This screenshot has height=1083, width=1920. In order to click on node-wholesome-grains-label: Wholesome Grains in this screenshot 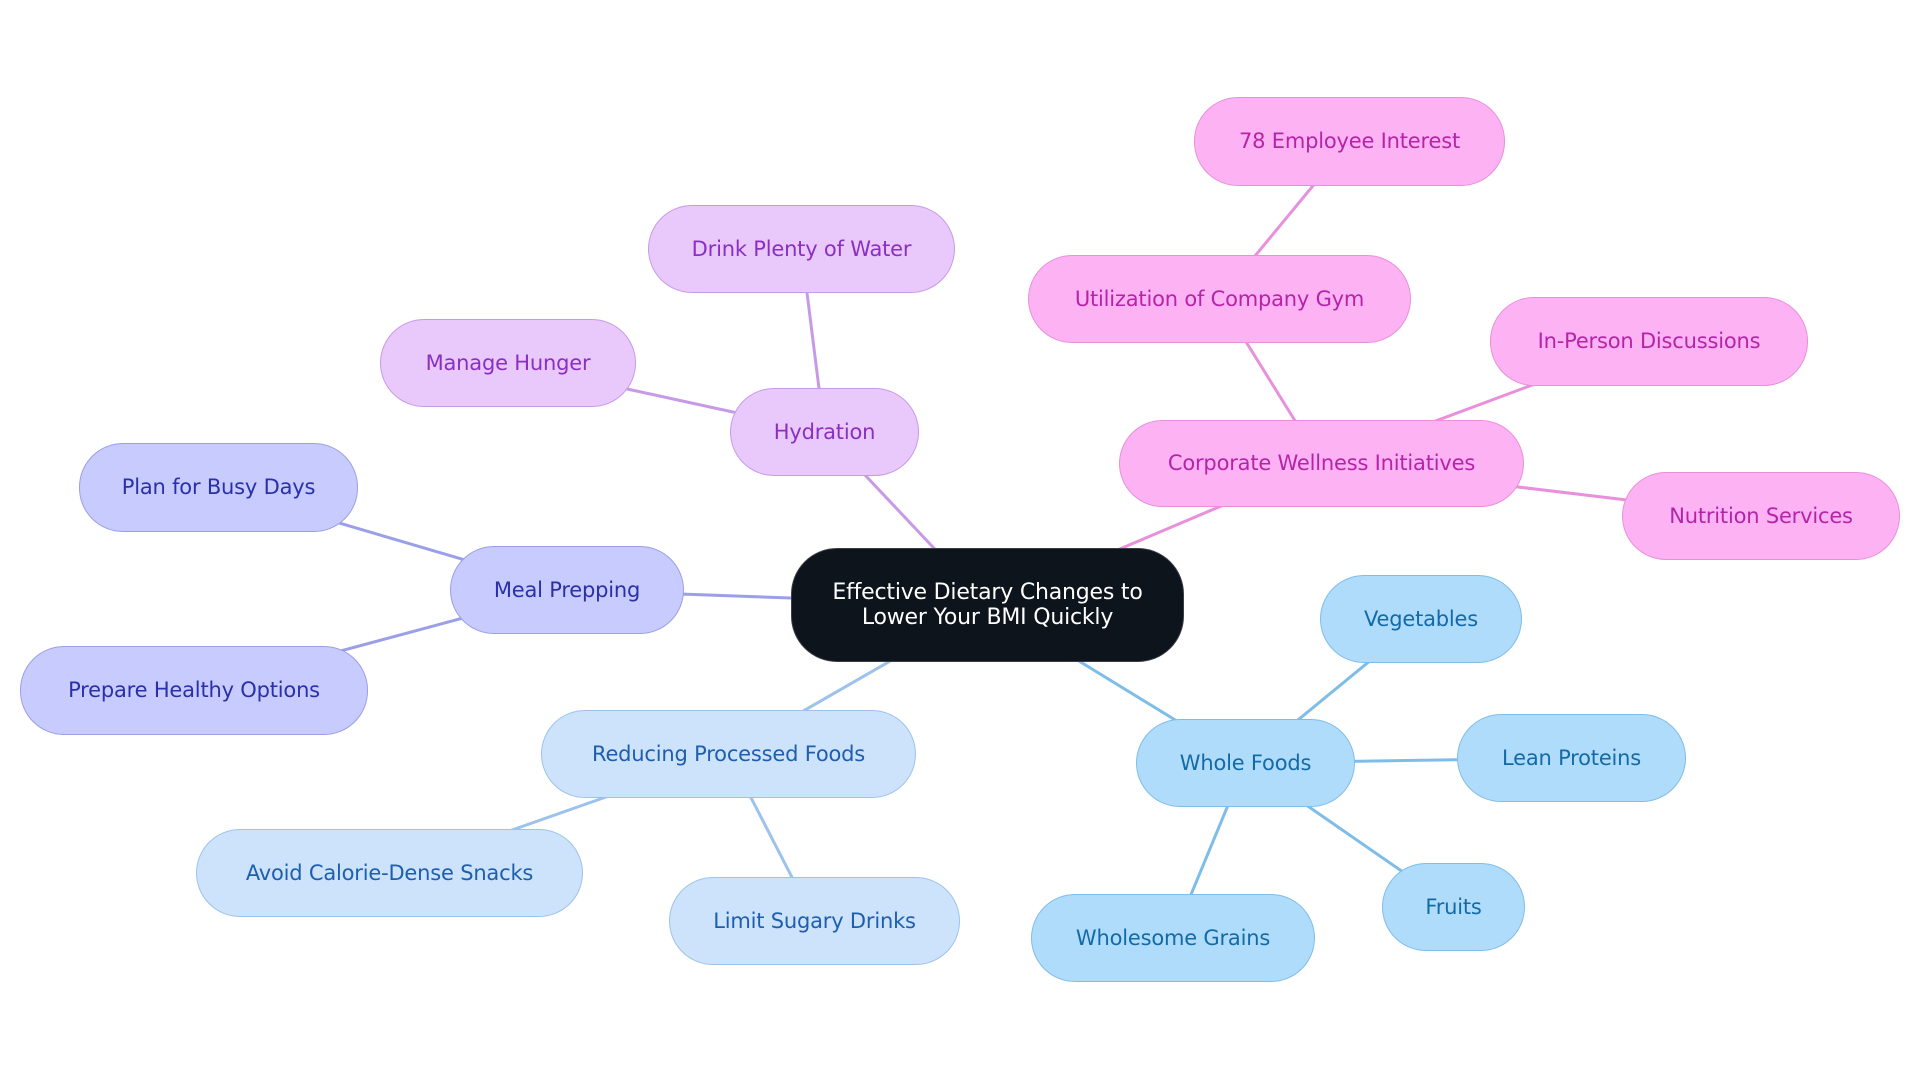, I will do `click(1173, 937)`.